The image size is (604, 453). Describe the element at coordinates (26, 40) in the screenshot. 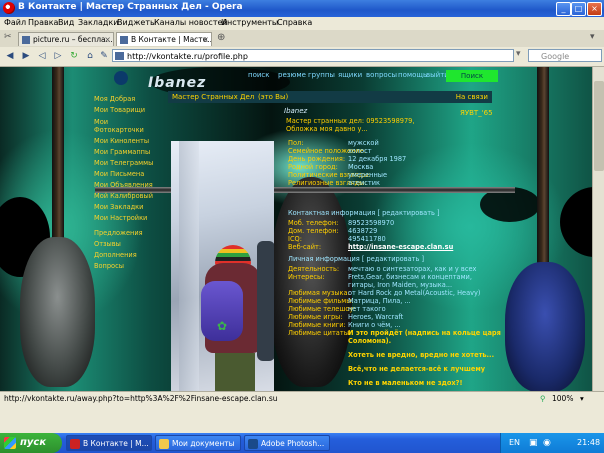

I see `page-icon` at that location.